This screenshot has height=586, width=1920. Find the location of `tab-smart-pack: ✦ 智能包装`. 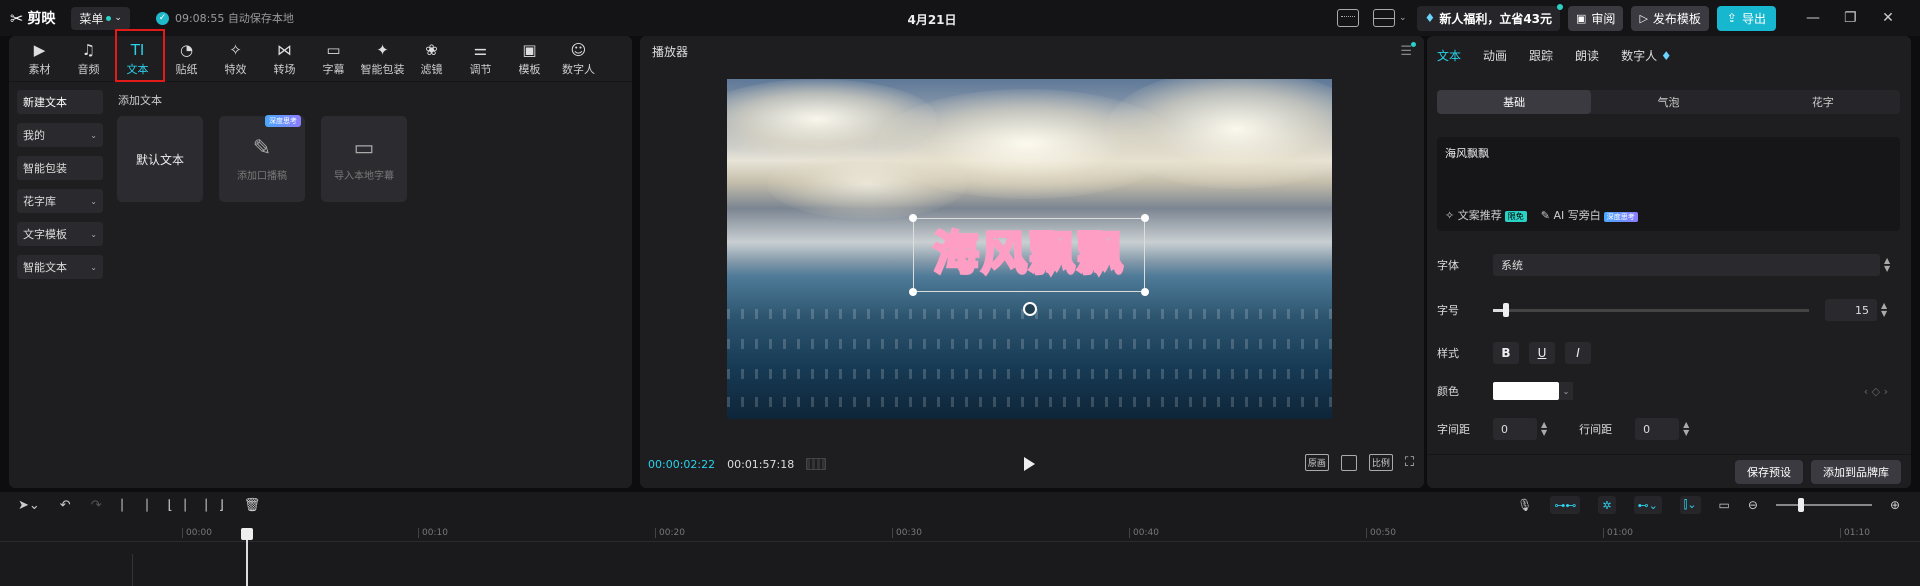

tab-smart-pack: ✦ 智能包装 is located at coordinates (382, 59).